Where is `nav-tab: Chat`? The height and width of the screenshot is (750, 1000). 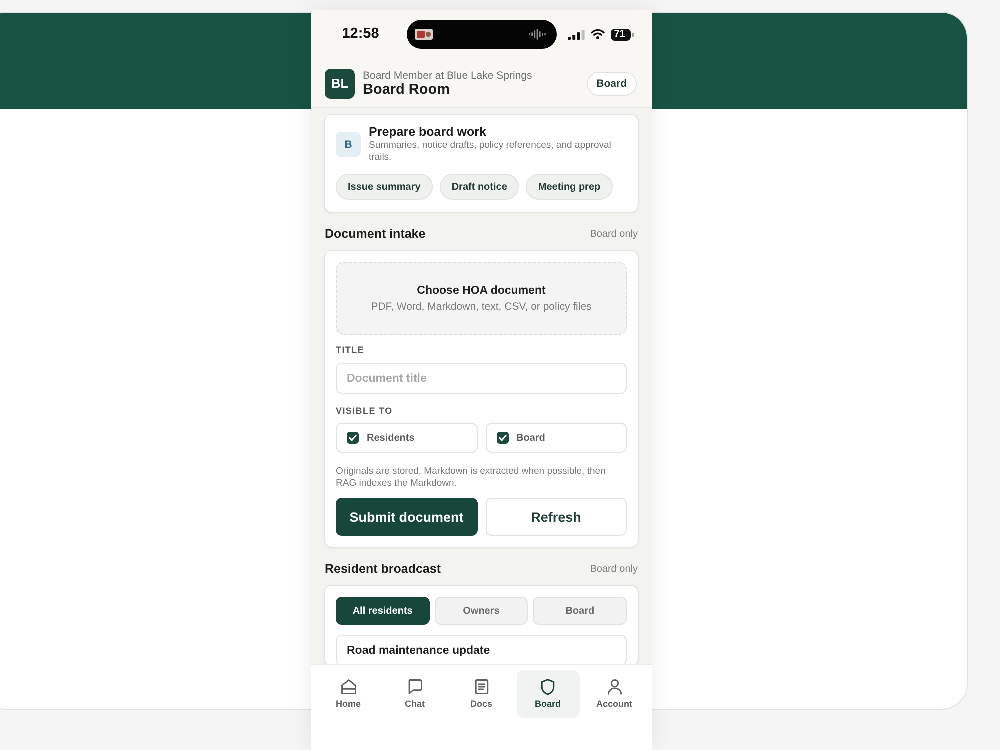 nav-tab: Chat is located at coordinates (415, 694).